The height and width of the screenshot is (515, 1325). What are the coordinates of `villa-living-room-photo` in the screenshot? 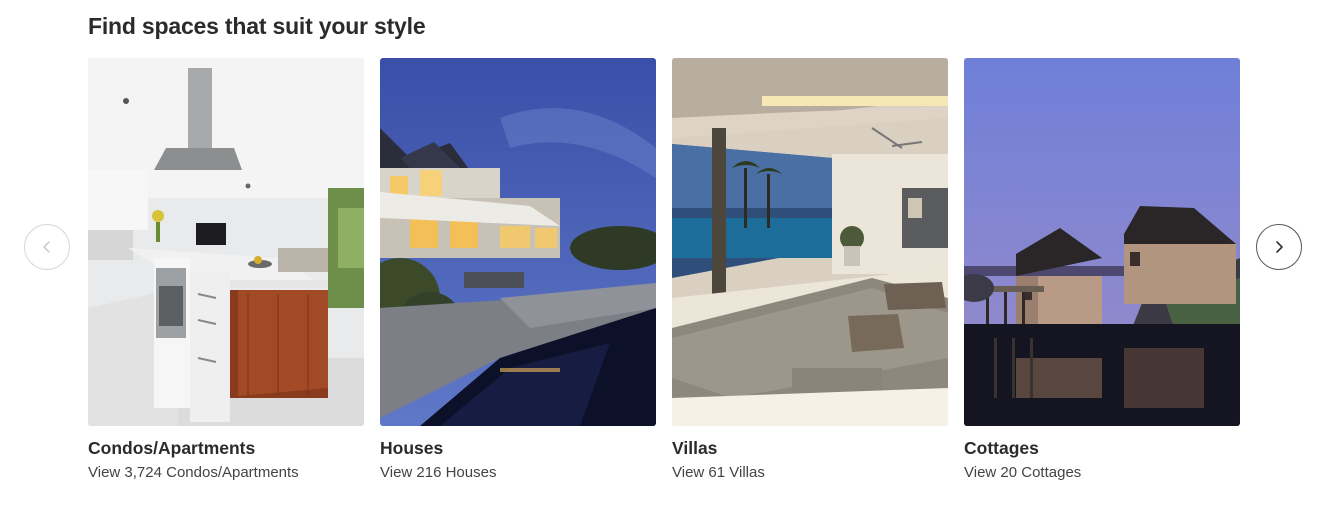 It's located at (810, 242).